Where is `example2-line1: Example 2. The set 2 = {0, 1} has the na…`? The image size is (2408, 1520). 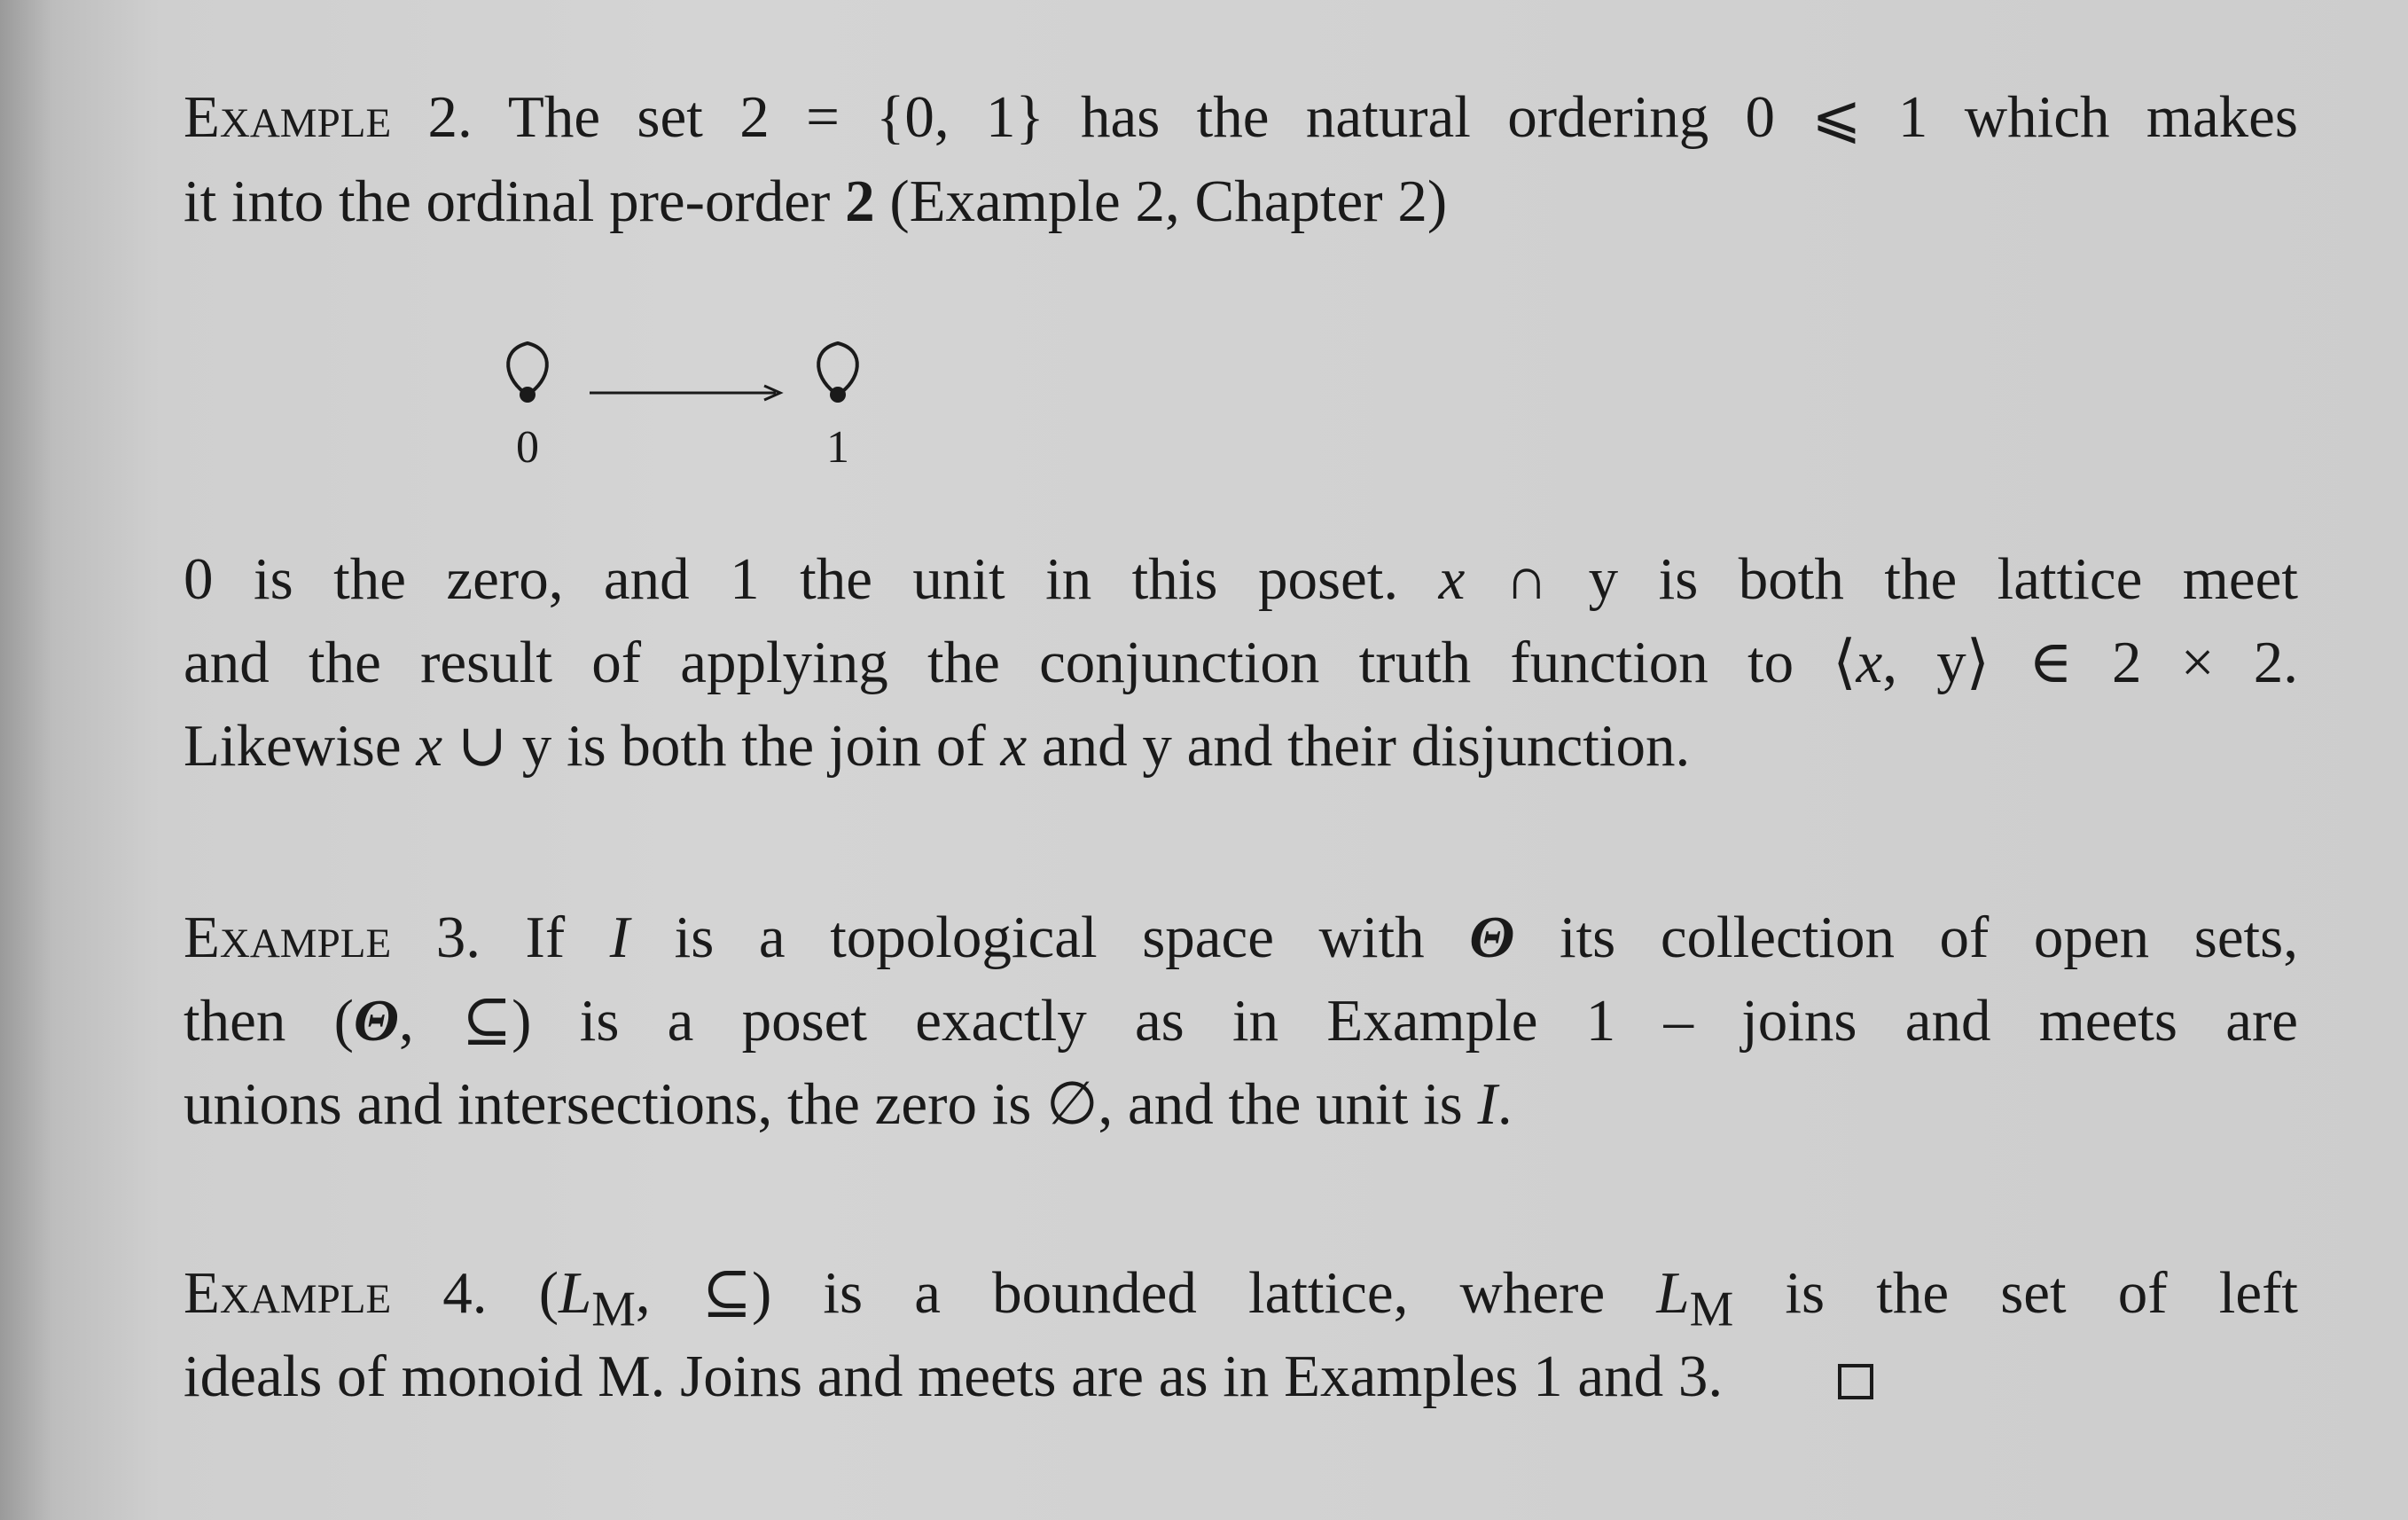
example2-line1: Example 2. The set 2 = {0, 1} has the na… is located at coordinates (1241, 117).